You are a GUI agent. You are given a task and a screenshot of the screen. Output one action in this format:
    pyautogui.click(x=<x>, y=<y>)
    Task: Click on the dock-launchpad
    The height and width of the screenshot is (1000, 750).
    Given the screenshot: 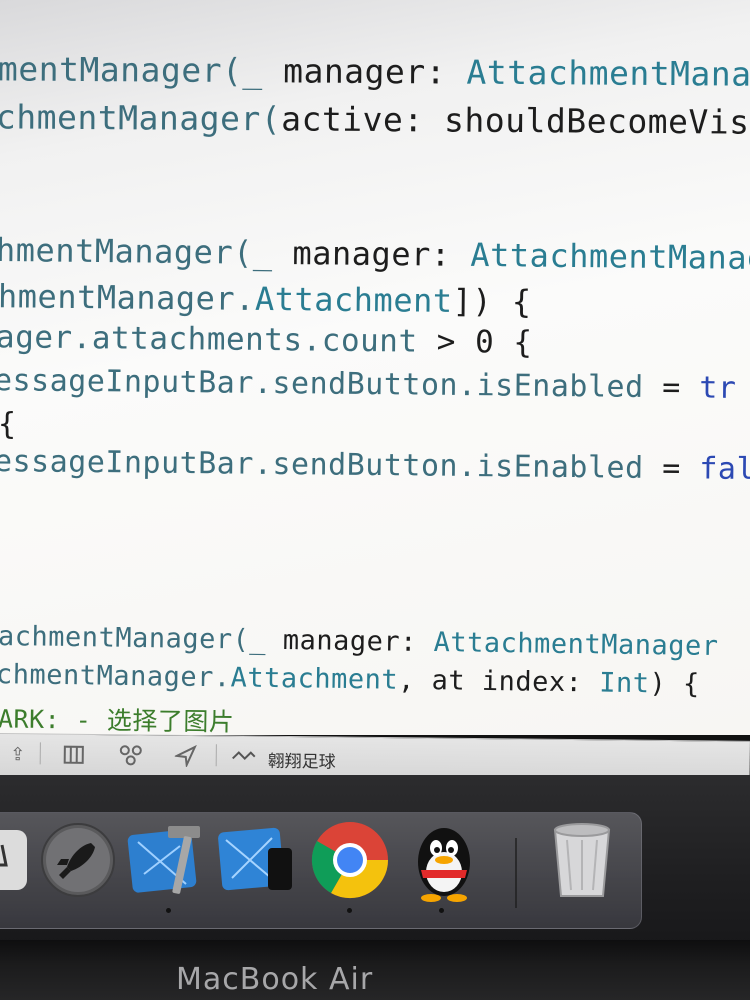 What is the action you would take?
    pyautogui.click(x=78, y=860)
    